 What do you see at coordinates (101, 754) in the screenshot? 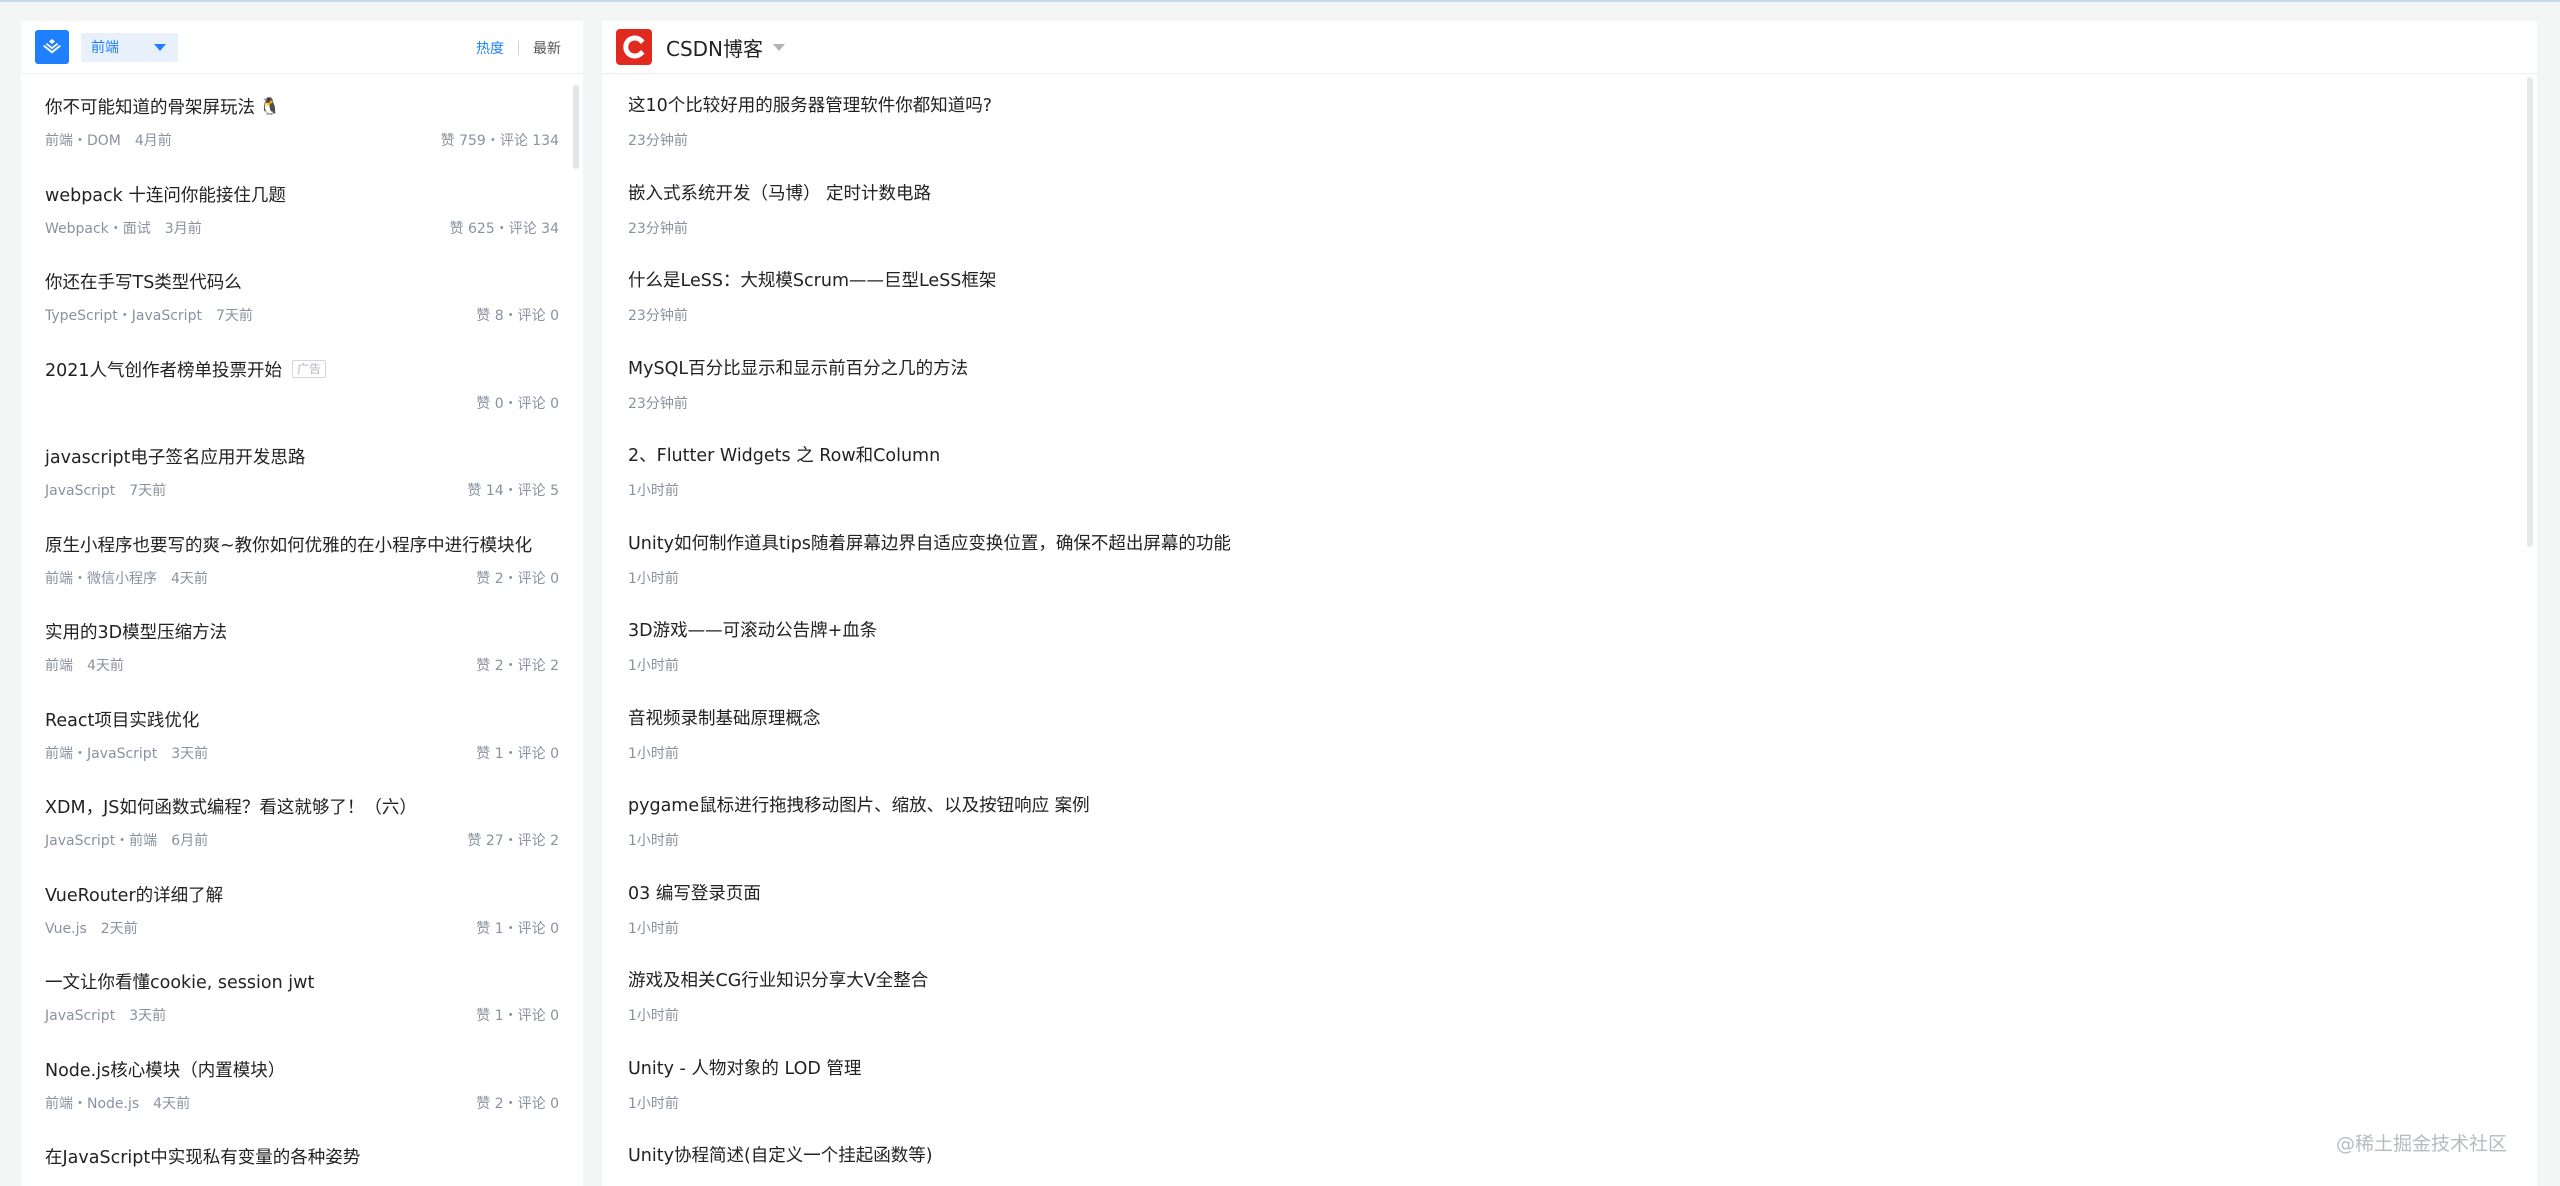
I see `article-tags: 前端・JavaScript` at bounding box center [101, 754].